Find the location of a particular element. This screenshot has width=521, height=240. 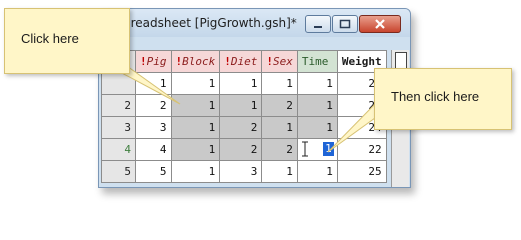

callout-click-here: Click here is located at coordinates (67, 41).